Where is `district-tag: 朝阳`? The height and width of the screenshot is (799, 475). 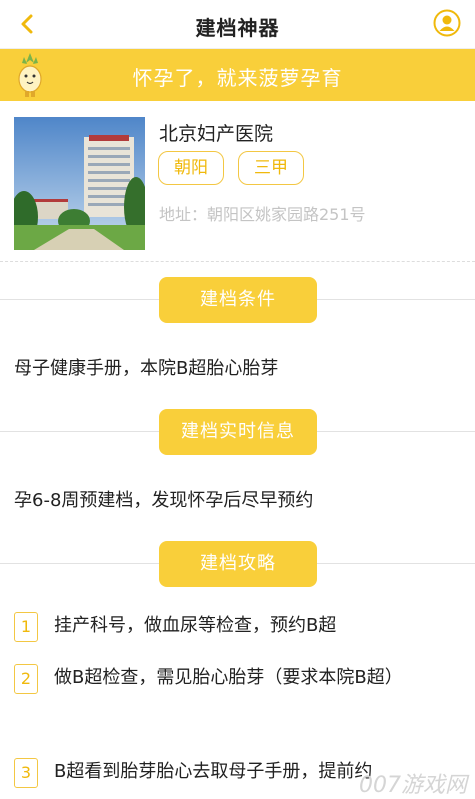
district-tag: 朝阳 is located at coordinates (191, 168).